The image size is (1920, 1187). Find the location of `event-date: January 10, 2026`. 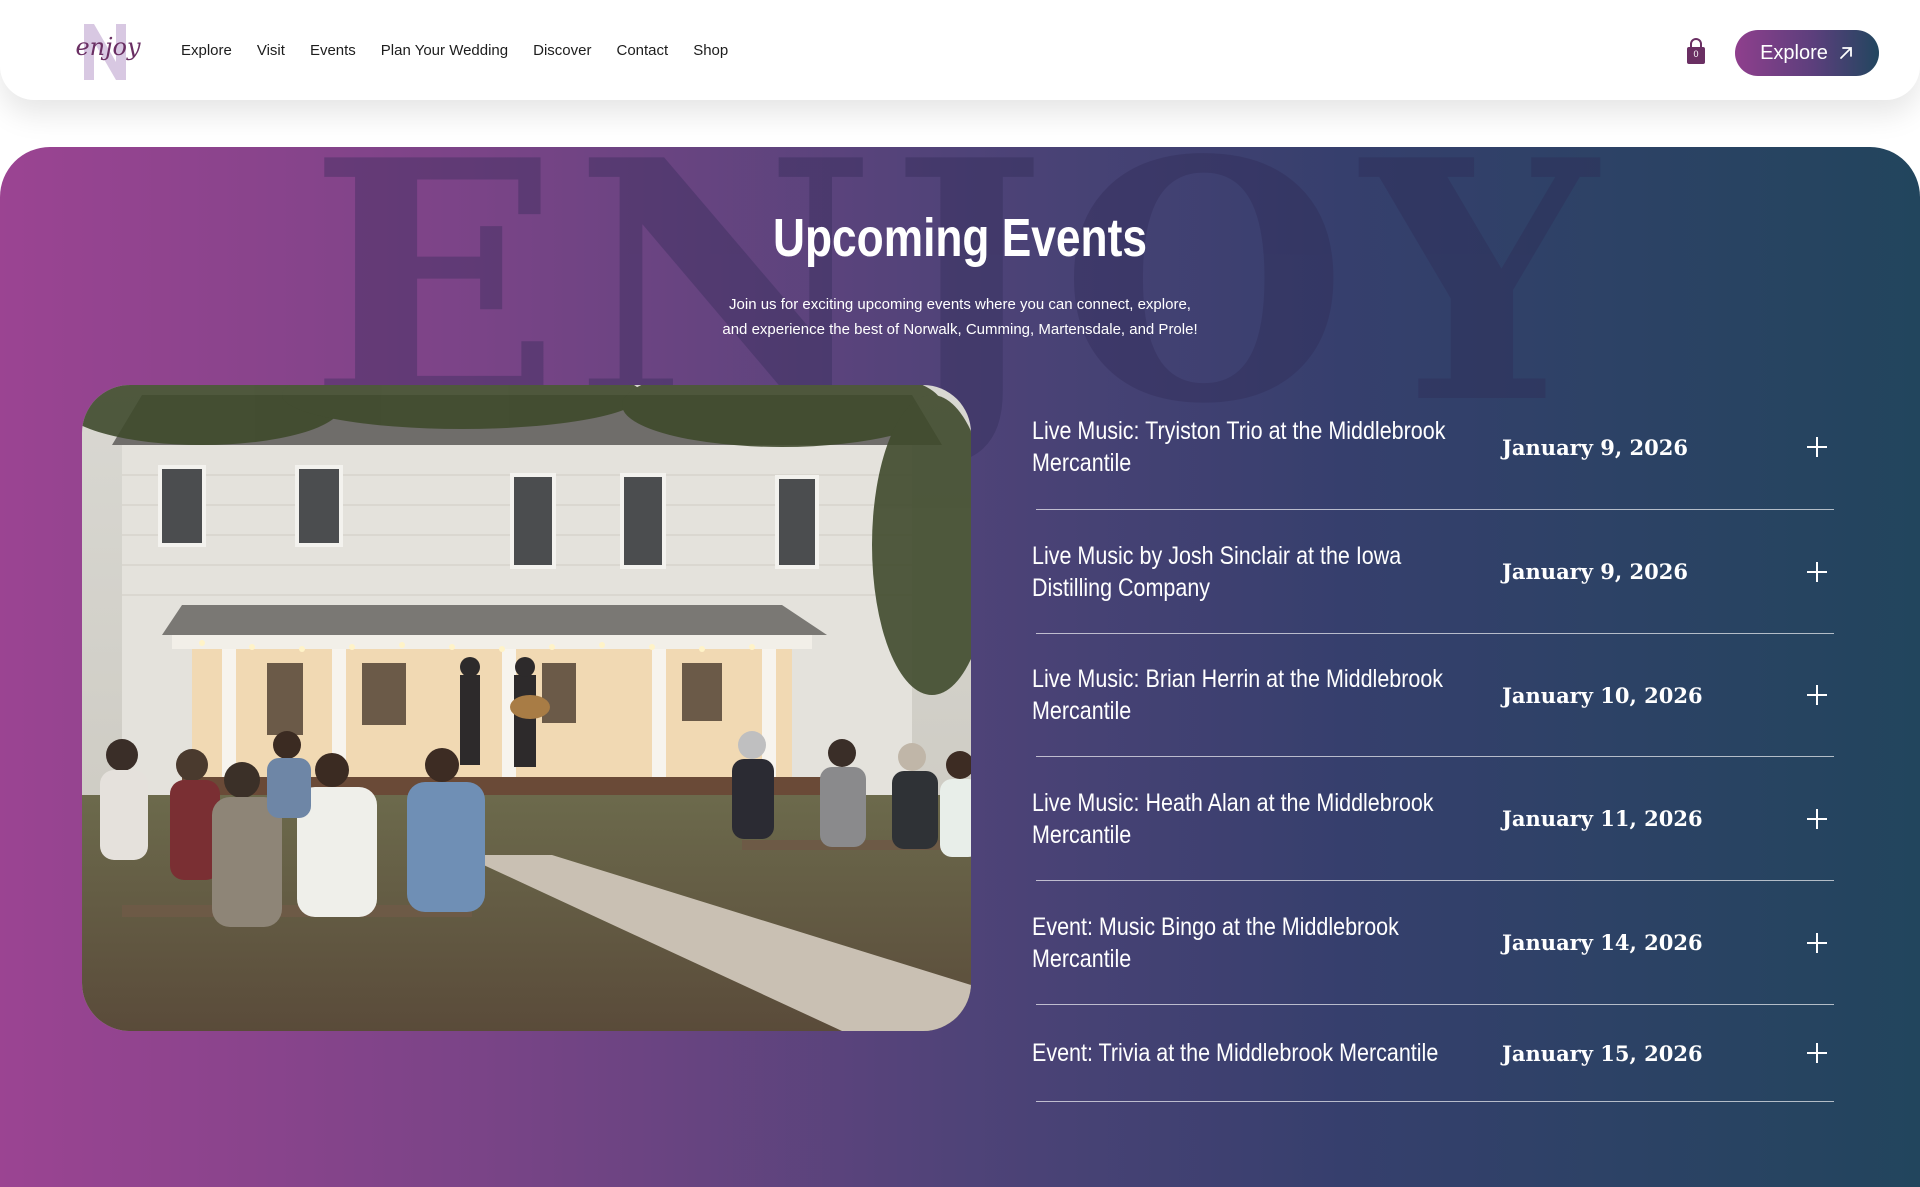

event-date: January 10, 2026 is located at coordinates (1602, 695).